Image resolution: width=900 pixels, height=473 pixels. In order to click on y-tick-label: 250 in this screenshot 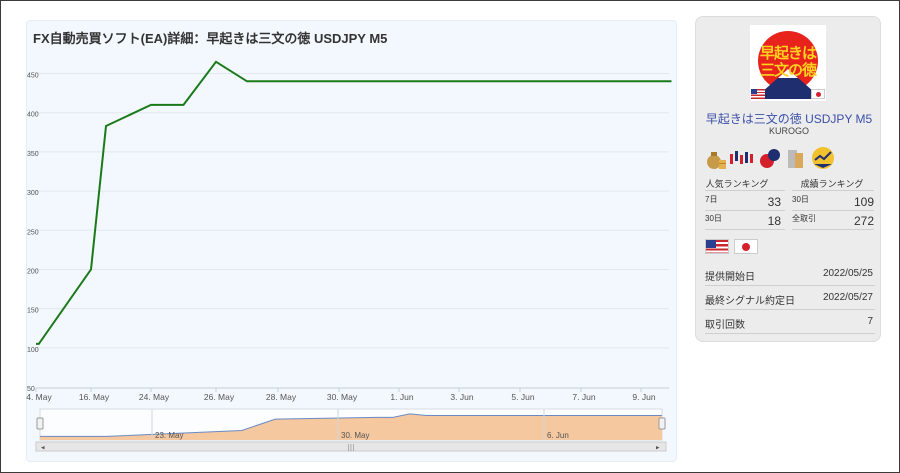, I will do `click(33, 232)`.